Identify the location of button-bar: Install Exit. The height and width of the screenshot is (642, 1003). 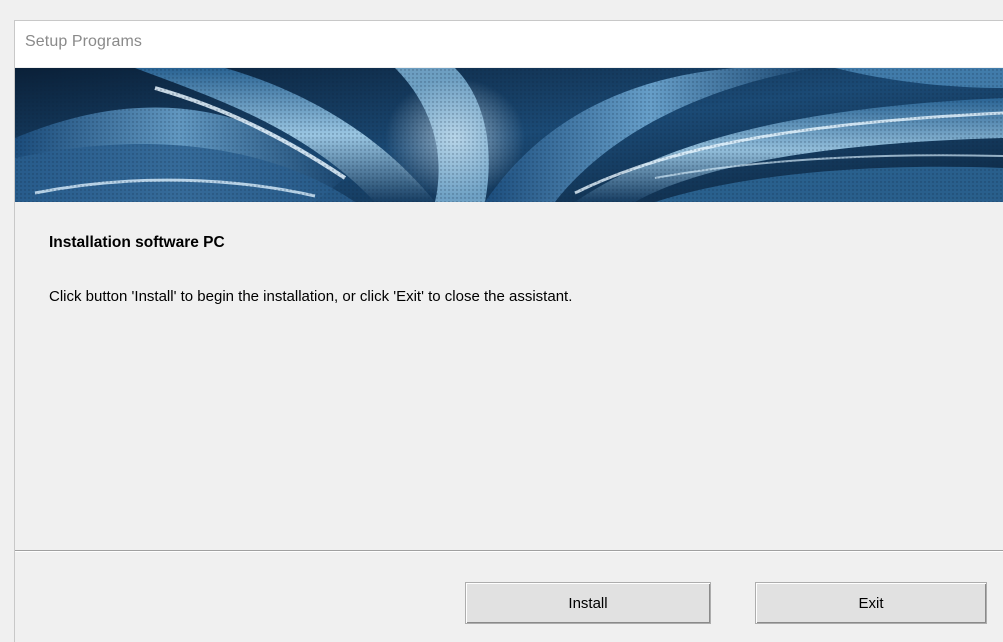
(509, 597).